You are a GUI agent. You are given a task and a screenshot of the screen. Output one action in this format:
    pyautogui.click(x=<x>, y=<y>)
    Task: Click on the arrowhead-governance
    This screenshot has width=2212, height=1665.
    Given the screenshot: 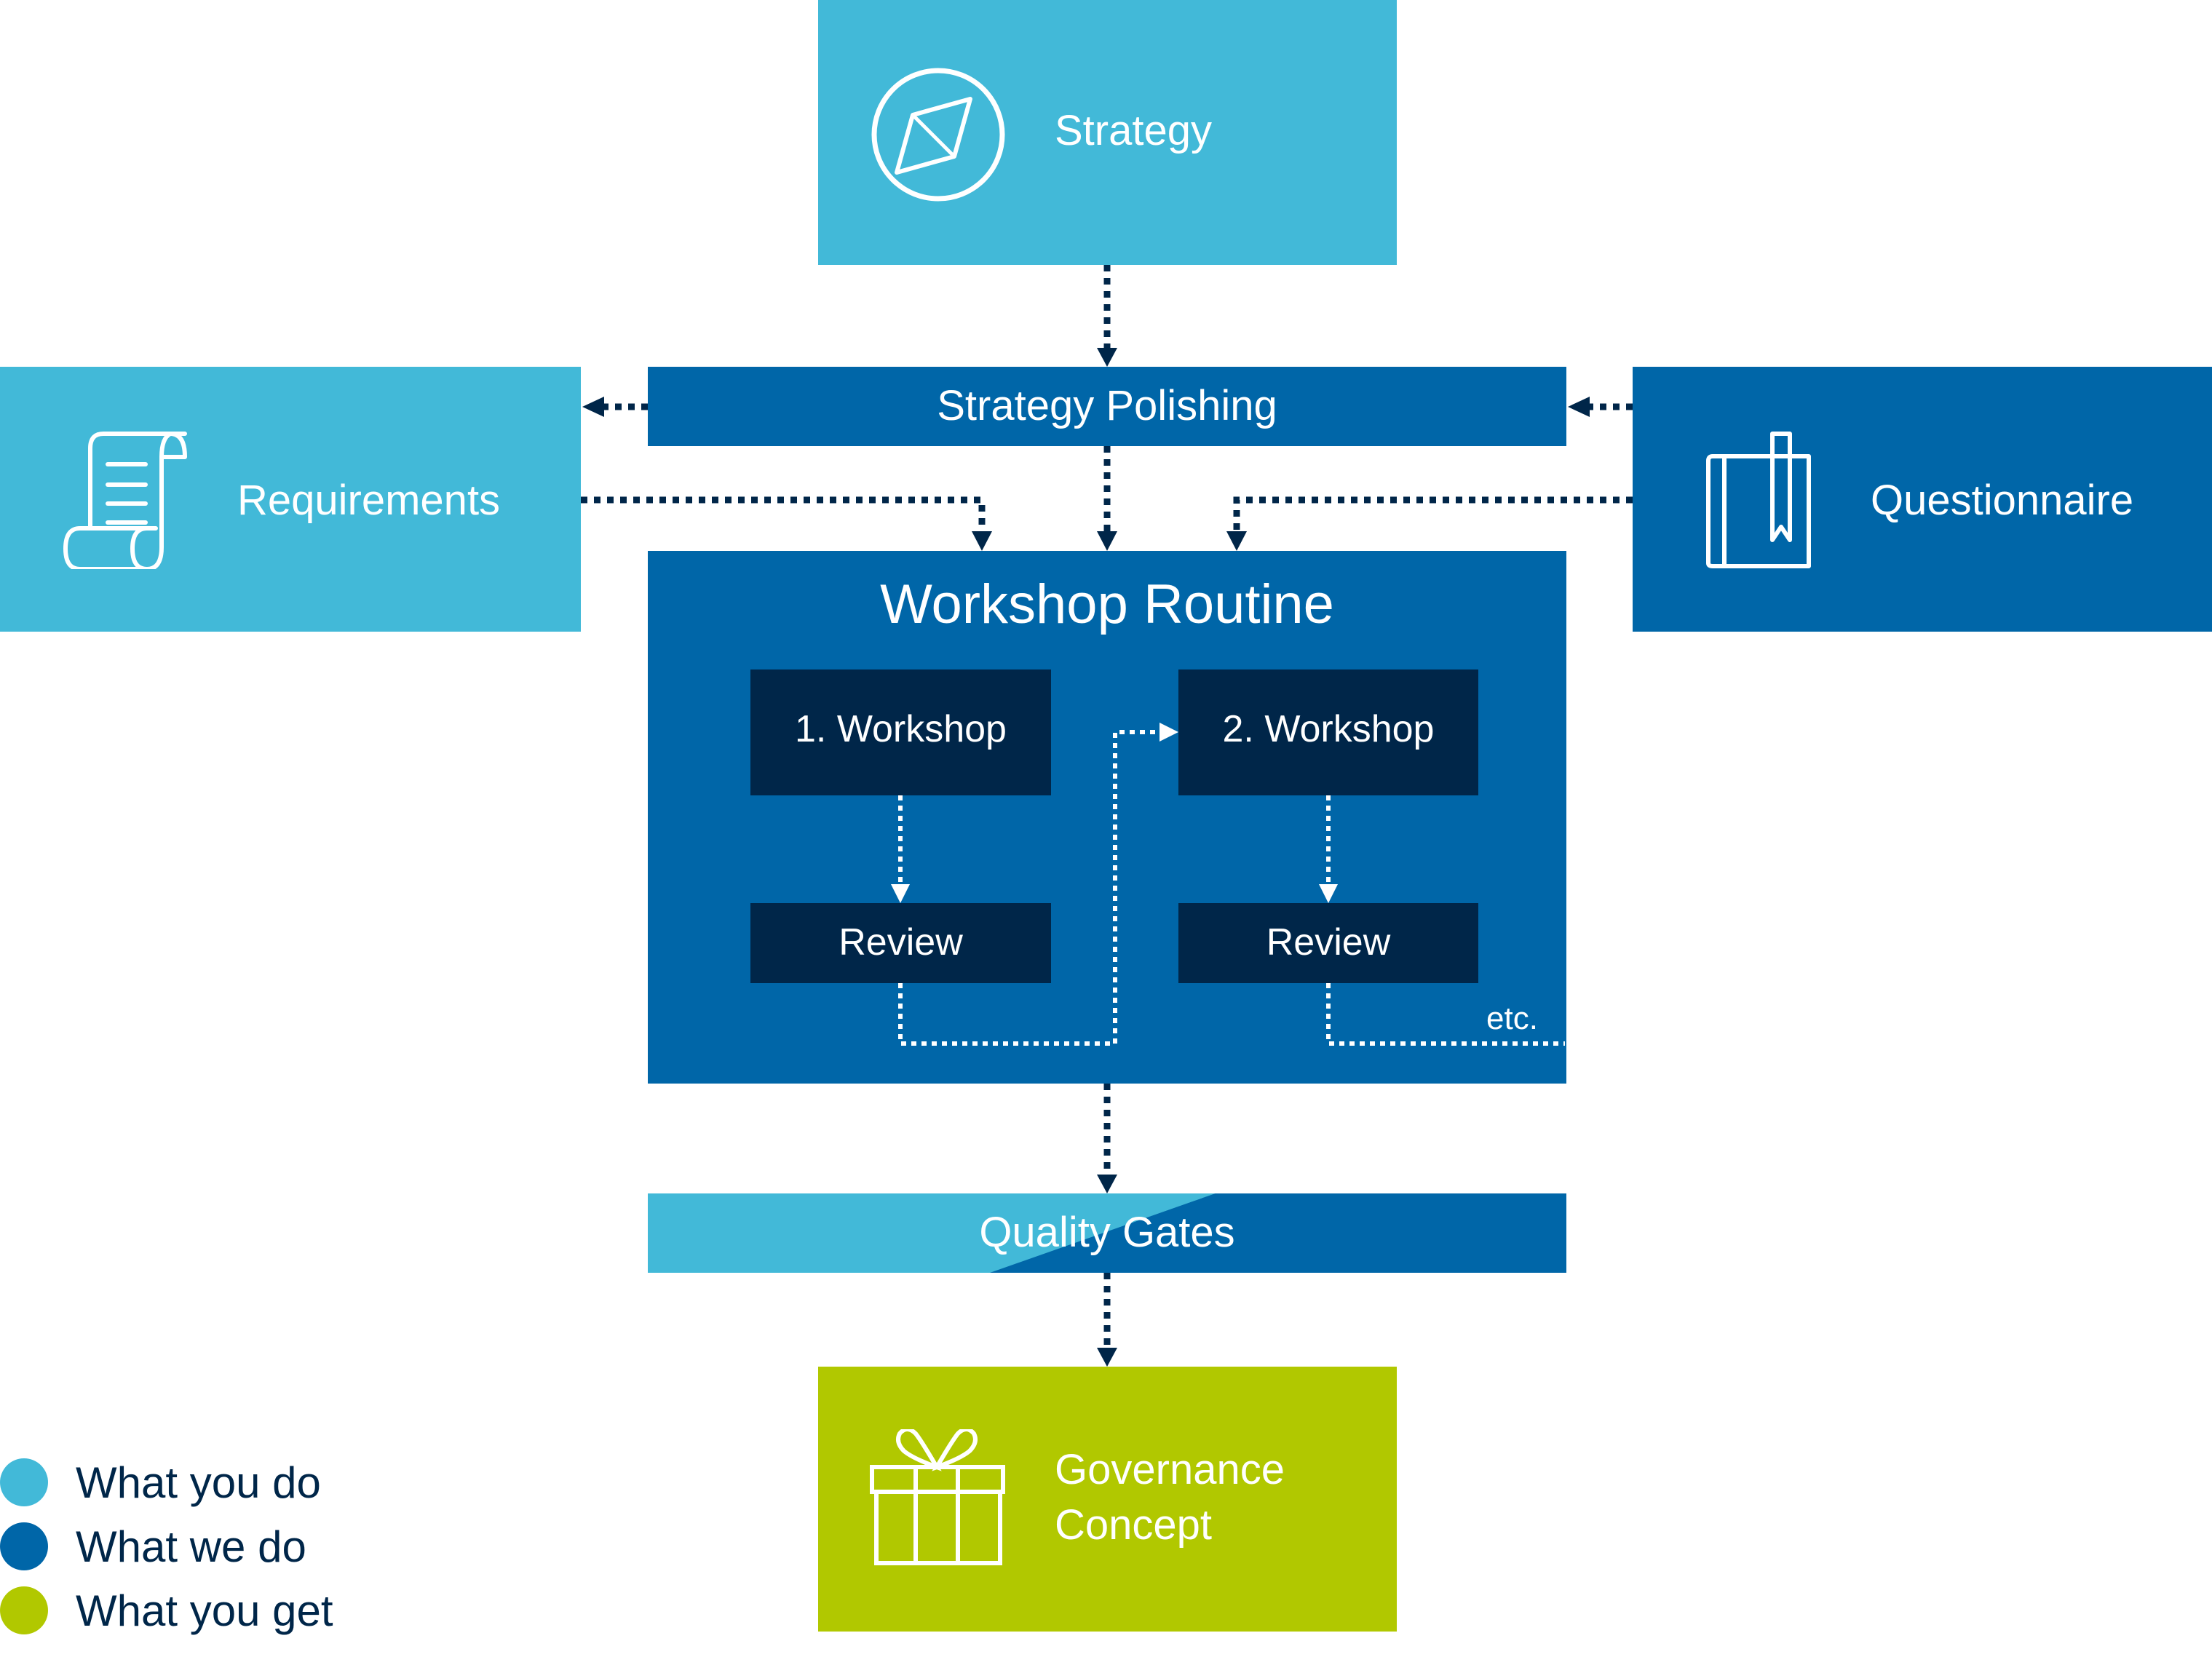 What is the action you would take?
    pyautogui.click(x=1107, y=1357)
    